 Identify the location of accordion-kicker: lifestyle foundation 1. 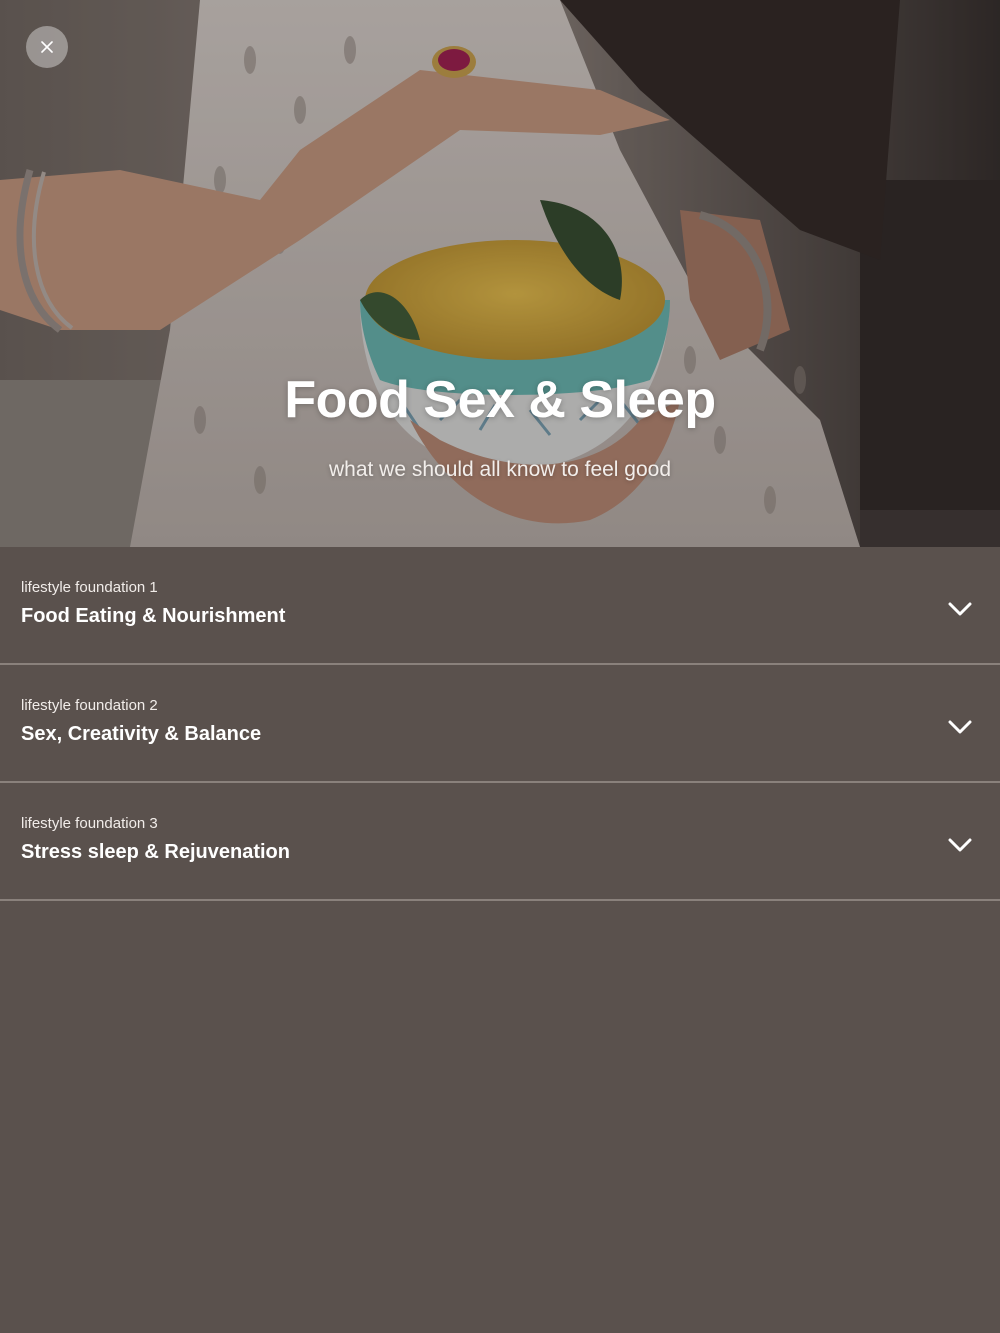
(89, 587).